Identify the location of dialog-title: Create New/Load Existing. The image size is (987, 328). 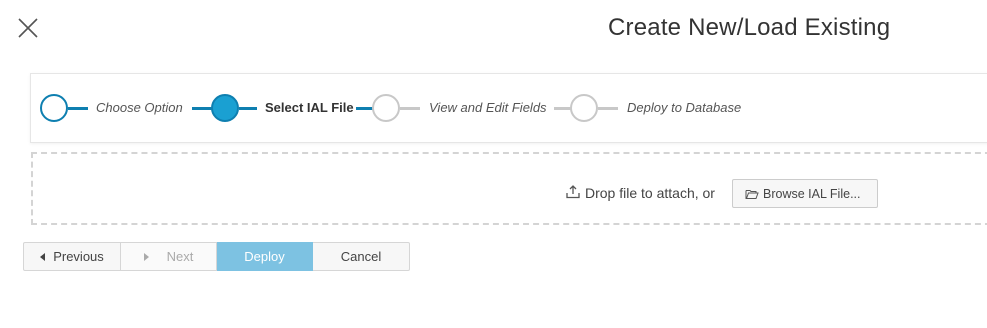
(749, 27).